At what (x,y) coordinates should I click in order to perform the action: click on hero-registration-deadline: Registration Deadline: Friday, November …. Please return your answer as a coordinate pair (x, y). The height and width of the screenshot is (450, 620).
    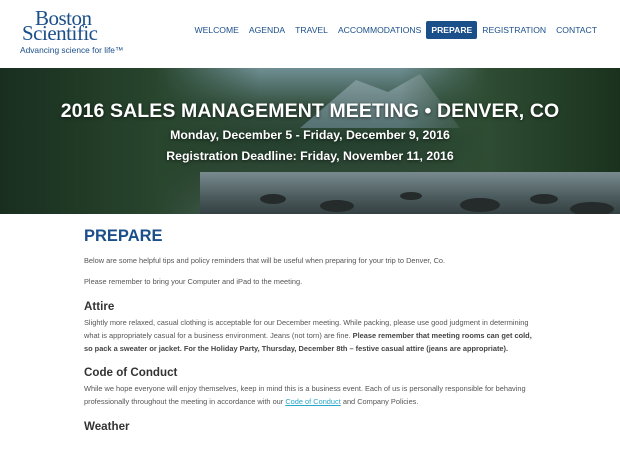
    Looking at the image, I should click on (310, 156).